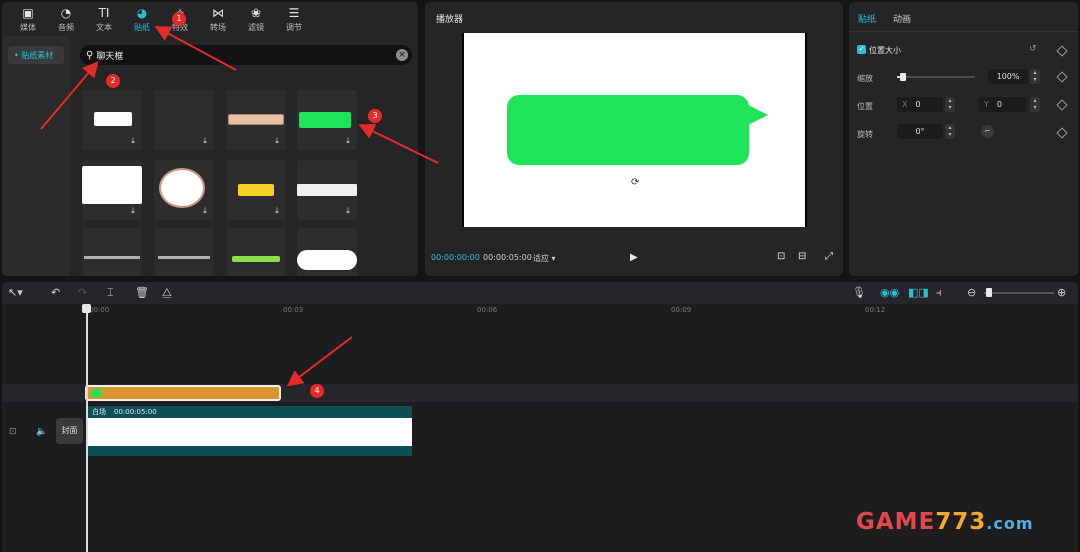 Image resolution: width=1080 pixels, height=552 pixels. What do you see at coordinates (183, 393) in the screenshot?
I see `sticker-clip` at bounding box center [183, 393].